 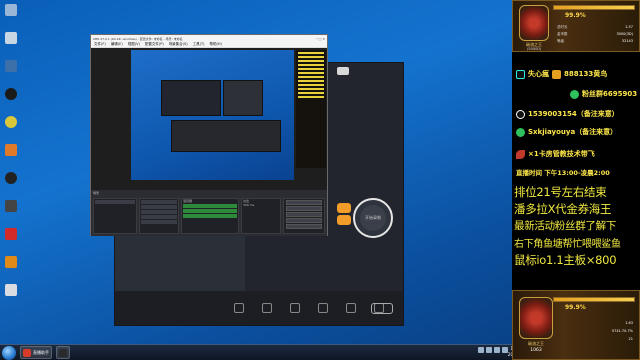 I want to click on nested-overlay, so click(x=311, y=109).